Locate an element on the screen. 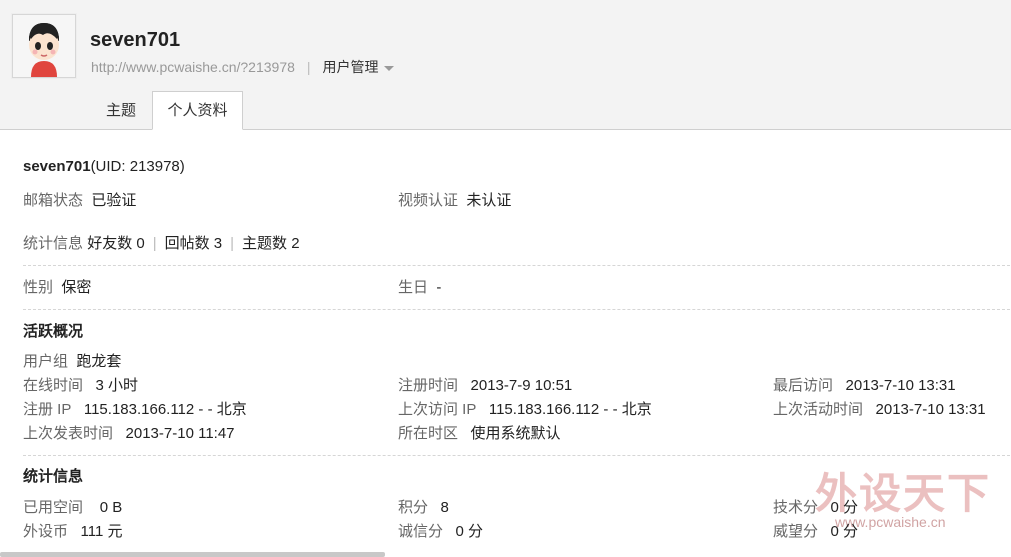  last-post-time-label: 上次发表时间 is located at coordinates (68, 433).